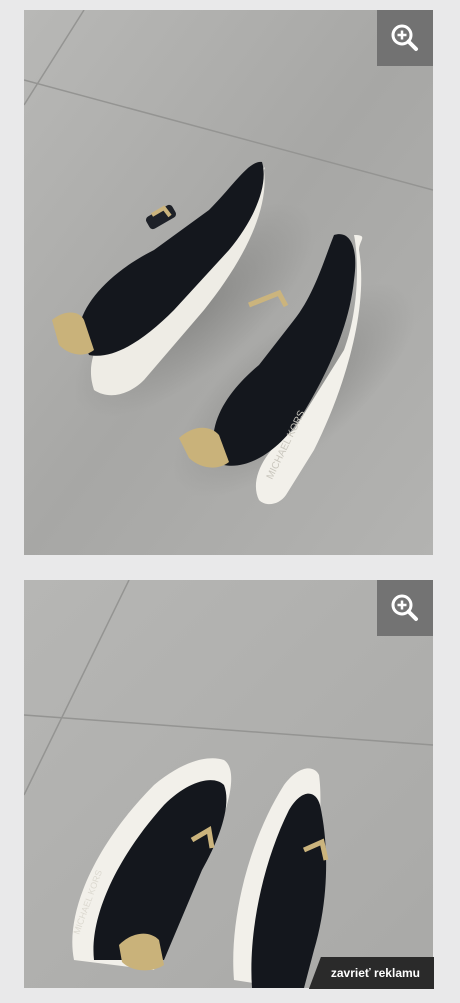 The width and height of the screenshot is (460, 1003). Describe the element at coordinates (375, 973) in the screenshot. I see `close-ad-label: zavrieť reklamu` at that location.